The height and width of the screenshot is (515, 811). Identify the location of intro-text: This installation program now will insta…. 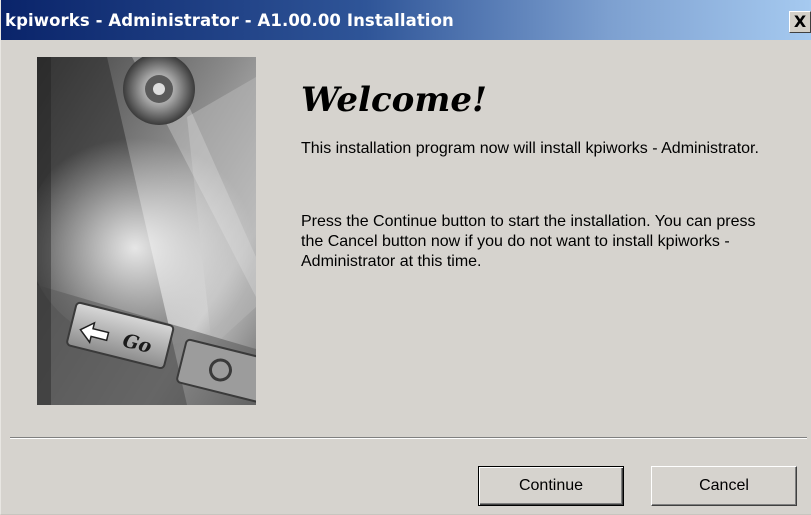
(530, 148).